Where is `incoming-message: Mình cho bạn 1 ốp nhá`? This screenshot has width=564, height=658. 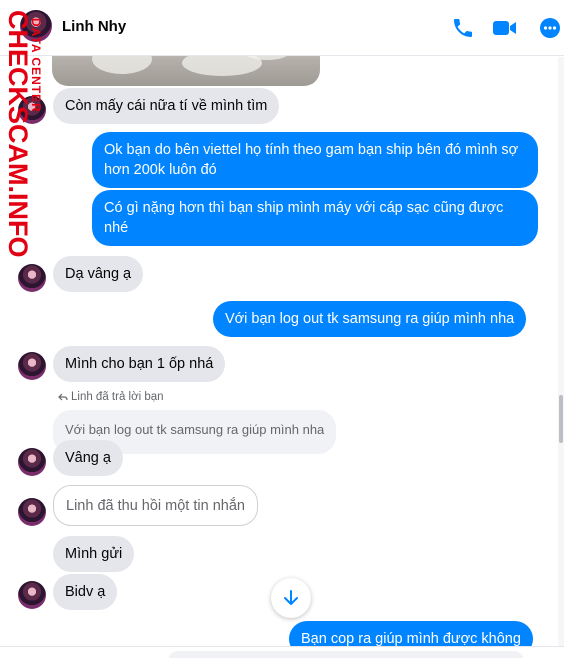
incoming-message: Mình cho bạn 1 ốp nhá is located at coordinates (139, 364).